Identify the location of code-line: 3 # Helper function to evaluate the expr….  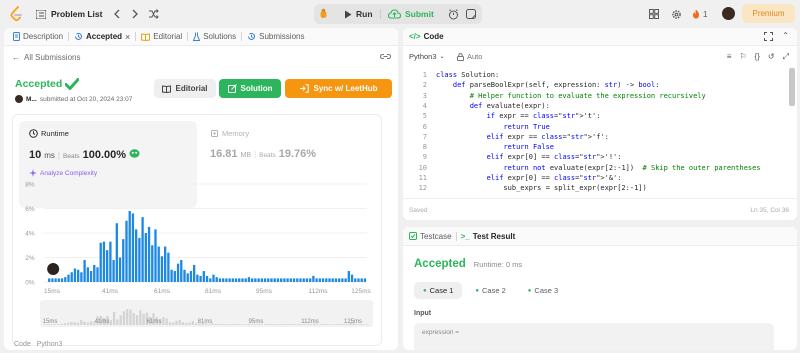
(554, 97).